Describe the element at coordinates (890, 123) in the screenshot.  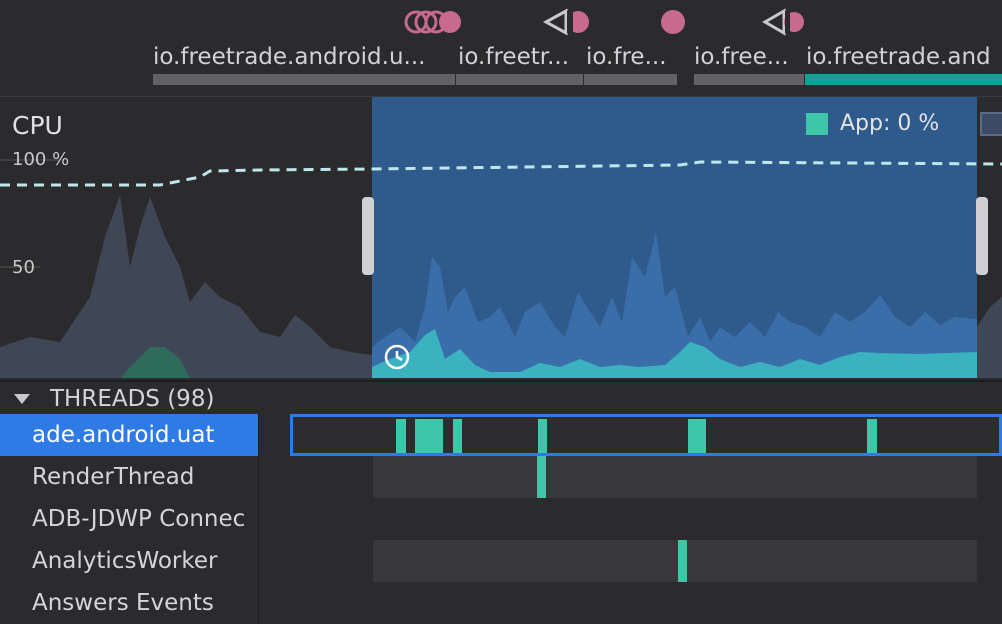
I see `legend-app-label: App: 0 %` at that location.